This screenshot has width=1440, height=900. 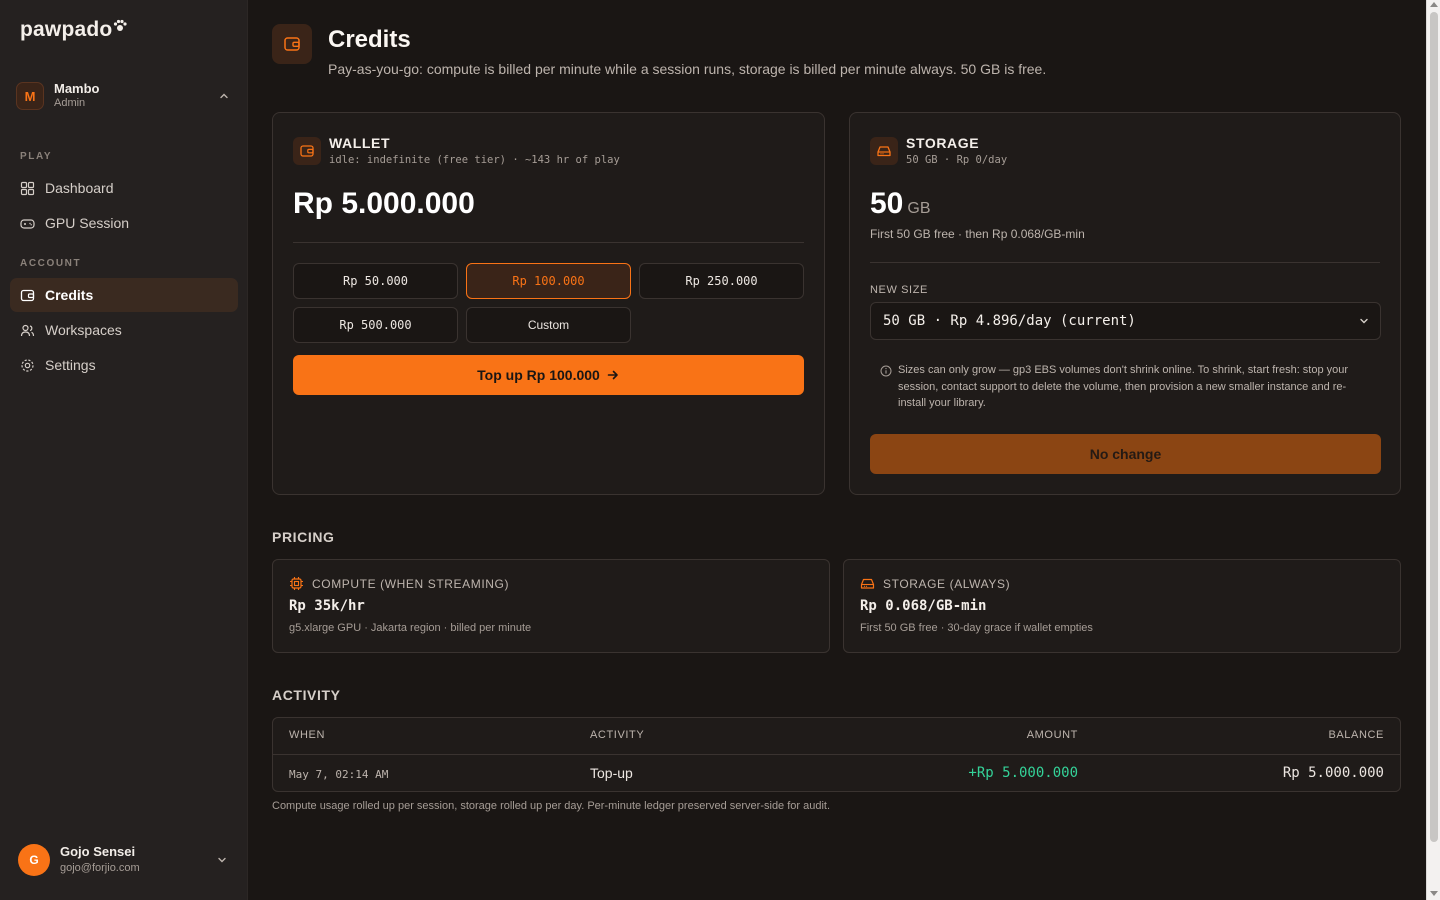 I want to click on account-name: Mambo, so click(x=77, y=88).